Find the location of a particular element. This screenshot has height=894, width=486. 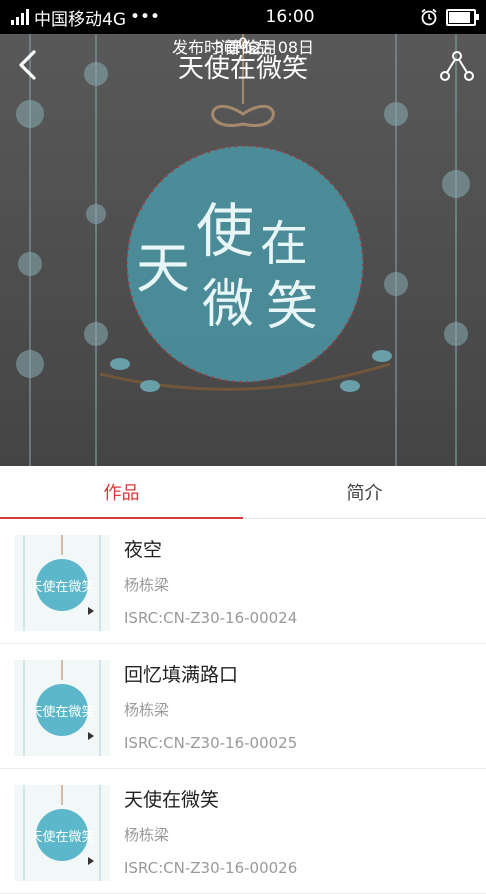

status-bar: 中国移动4G ••• 16:00 is located at coordinates (243, 17).